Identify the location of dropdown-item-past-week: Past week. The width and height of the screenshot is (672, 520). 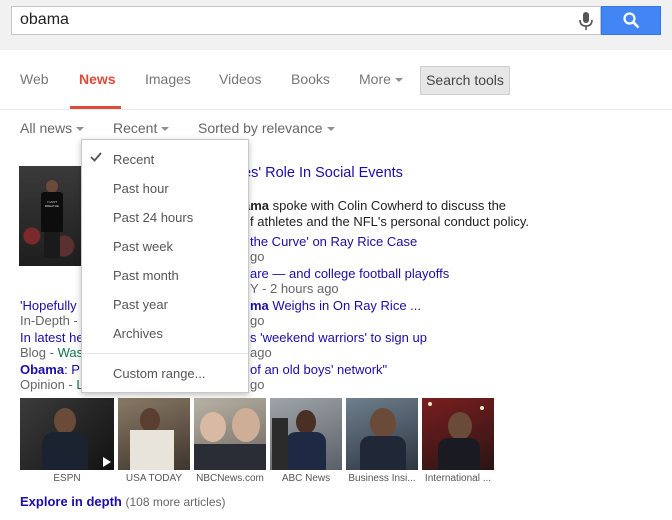
(143, 246).